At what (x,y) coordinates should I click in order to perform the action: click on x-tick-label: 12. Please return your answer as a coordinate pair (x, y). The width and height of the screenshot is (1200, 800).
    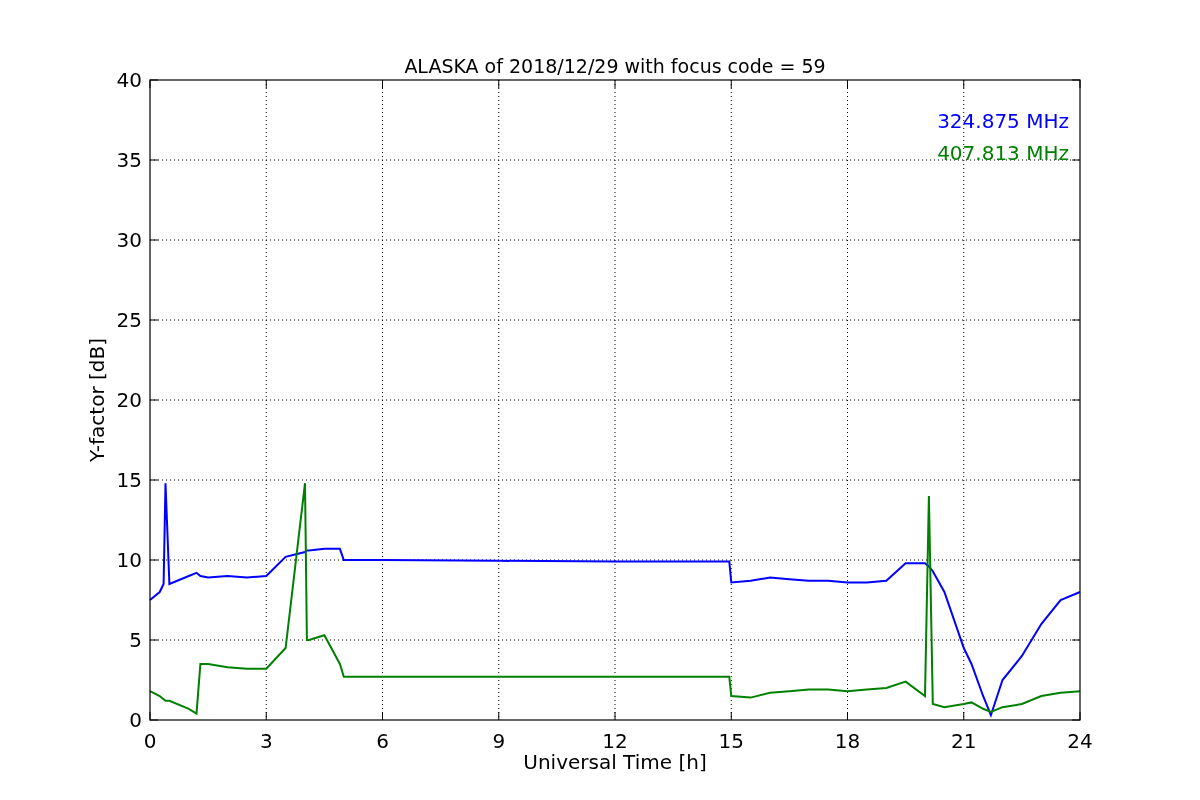
    Looking at the image, I should click on (615, 741).